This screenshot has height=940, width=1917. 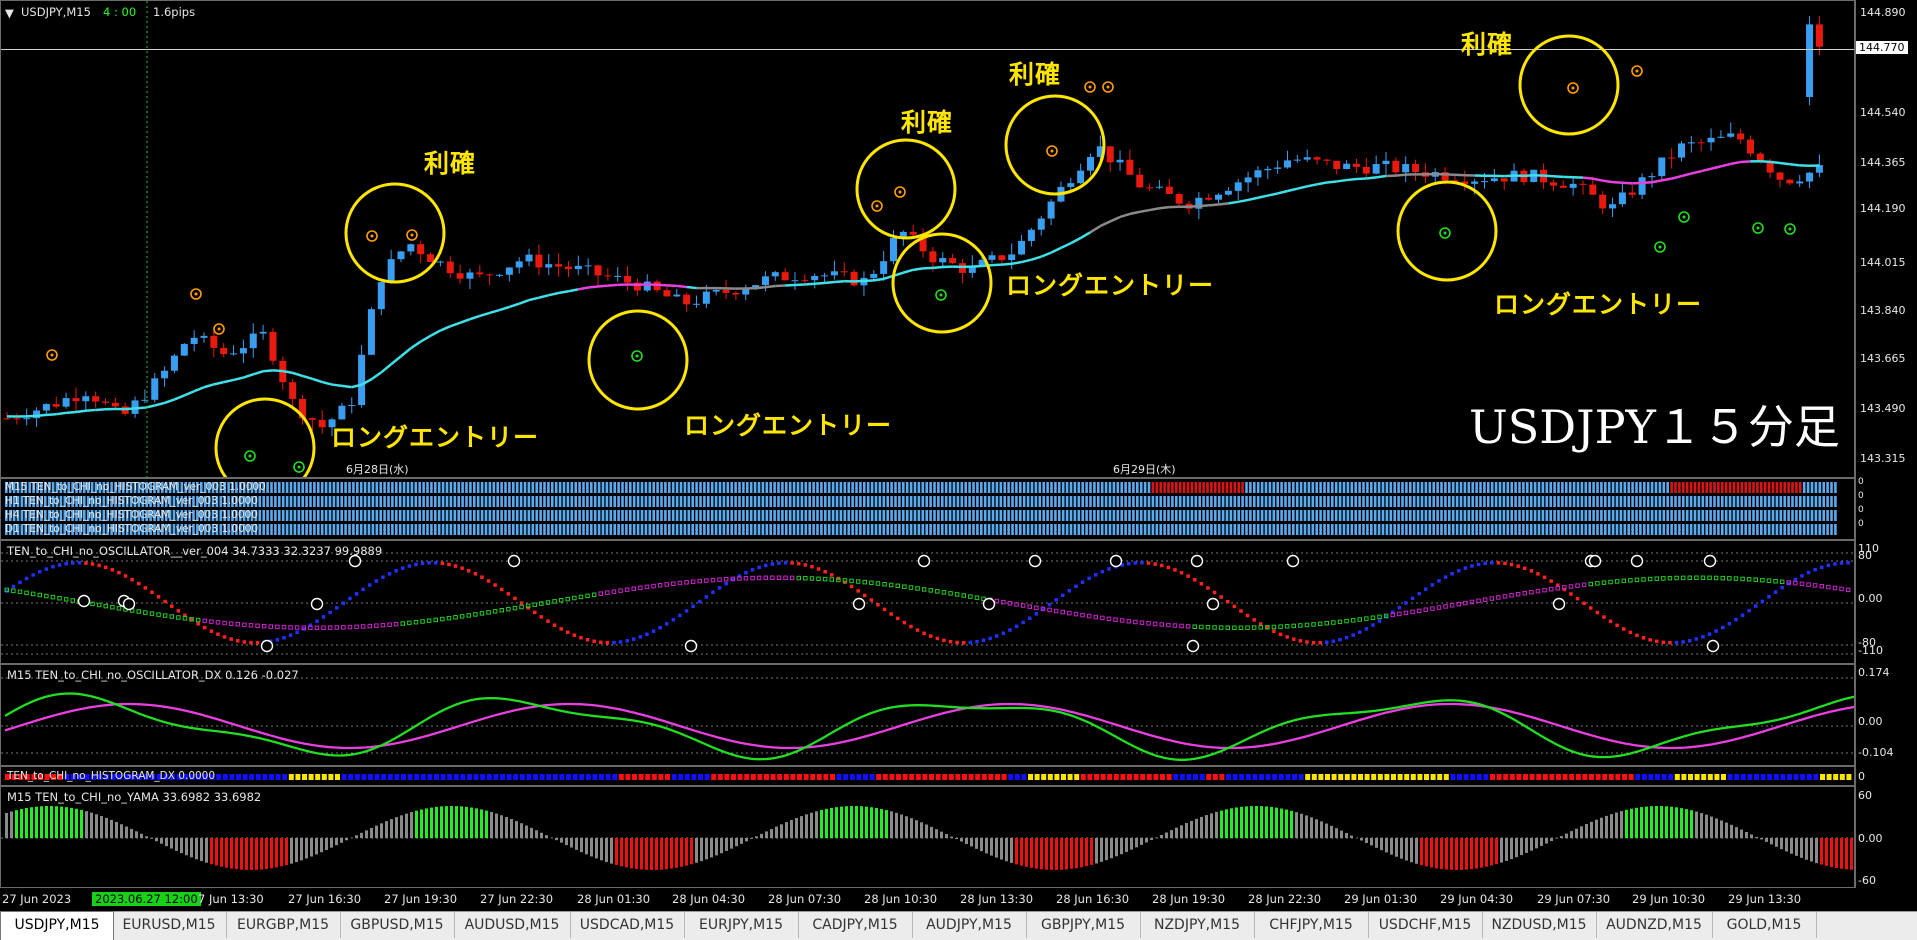 I want to click on yama-pane: M15 TEN_to_CHI_no_YAMA 33.6982 33.6982, so click(x=927, y=837).